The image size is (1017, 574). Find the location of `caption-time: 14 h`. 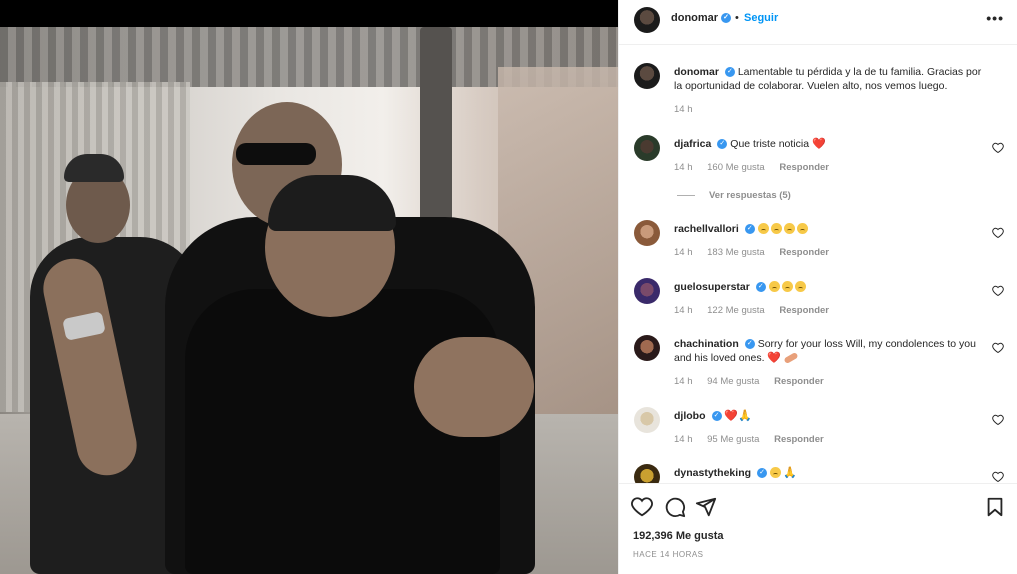

caption-time: 14 h is located at coordinates (683, 109).